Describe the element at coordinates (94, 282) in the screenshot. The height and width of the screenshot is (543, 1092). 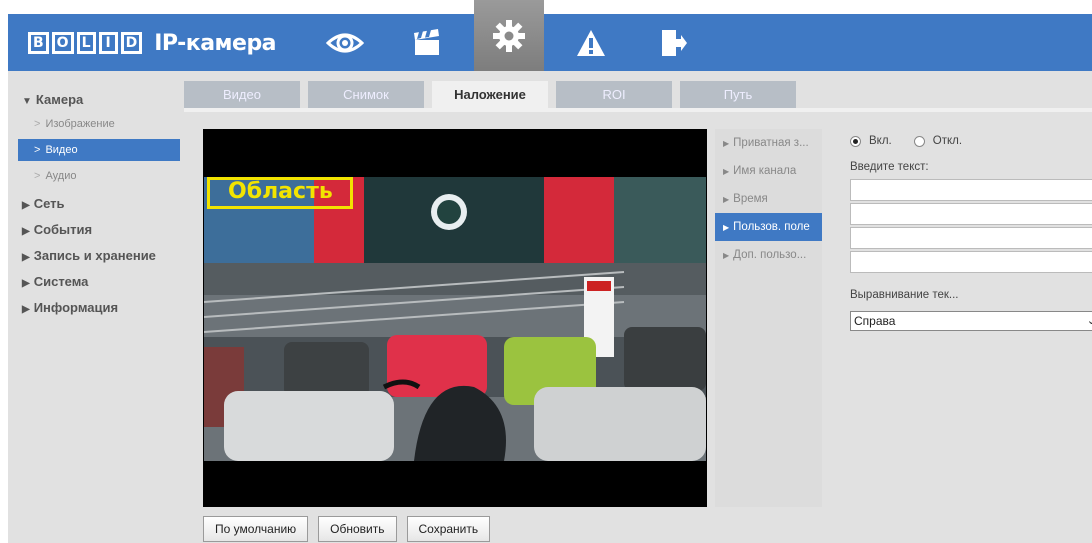
I see `sidebar-group-system: ▶ Система` at that location.